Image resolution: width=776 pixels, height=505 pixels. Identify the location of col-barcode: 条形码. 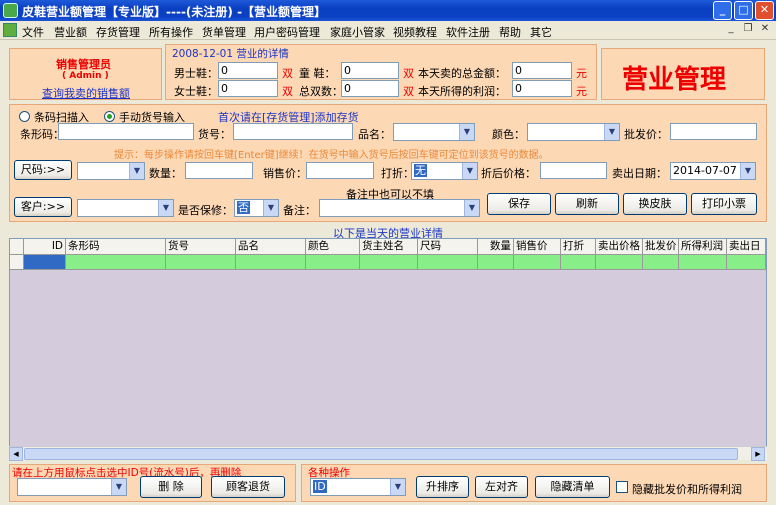
(116, 247).